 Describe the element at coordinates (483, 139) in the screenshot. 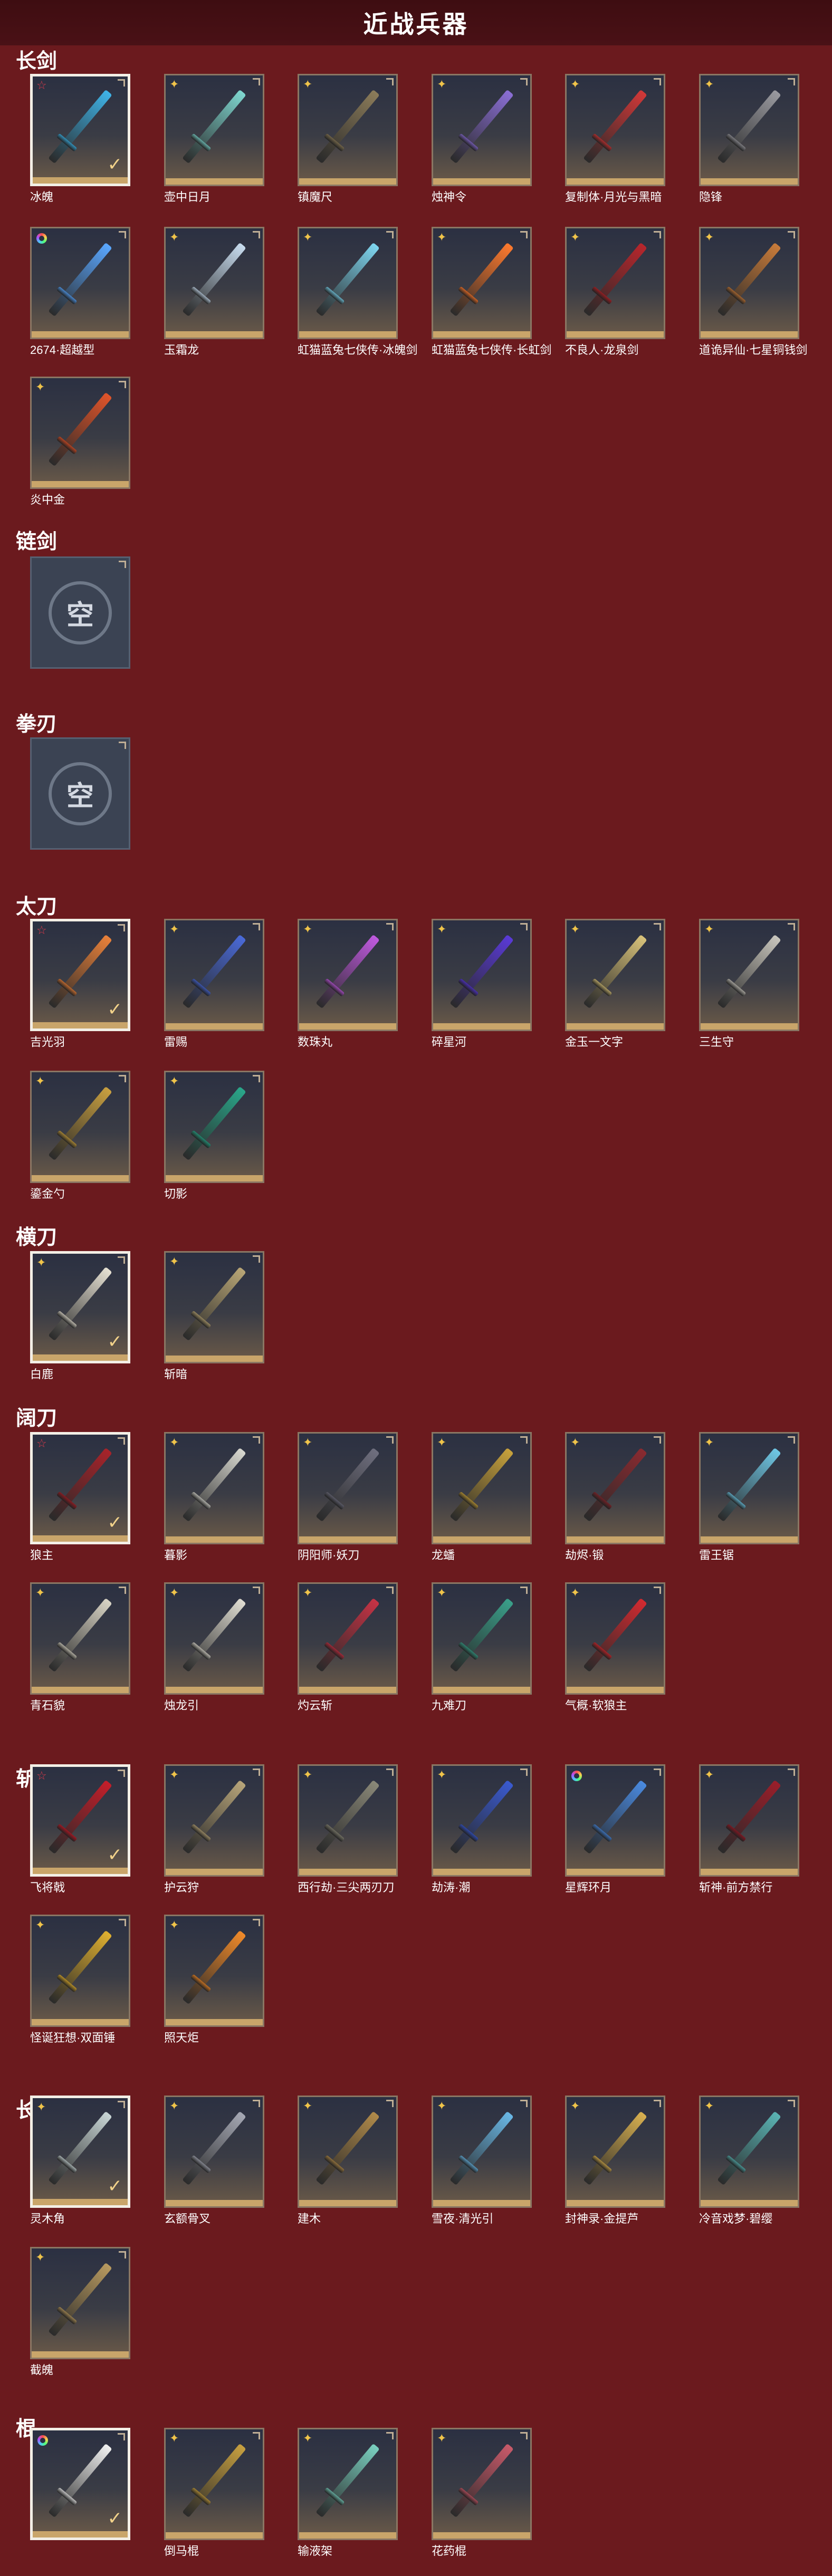

I see `weapon-card: ✦ 烛神令` at that location.